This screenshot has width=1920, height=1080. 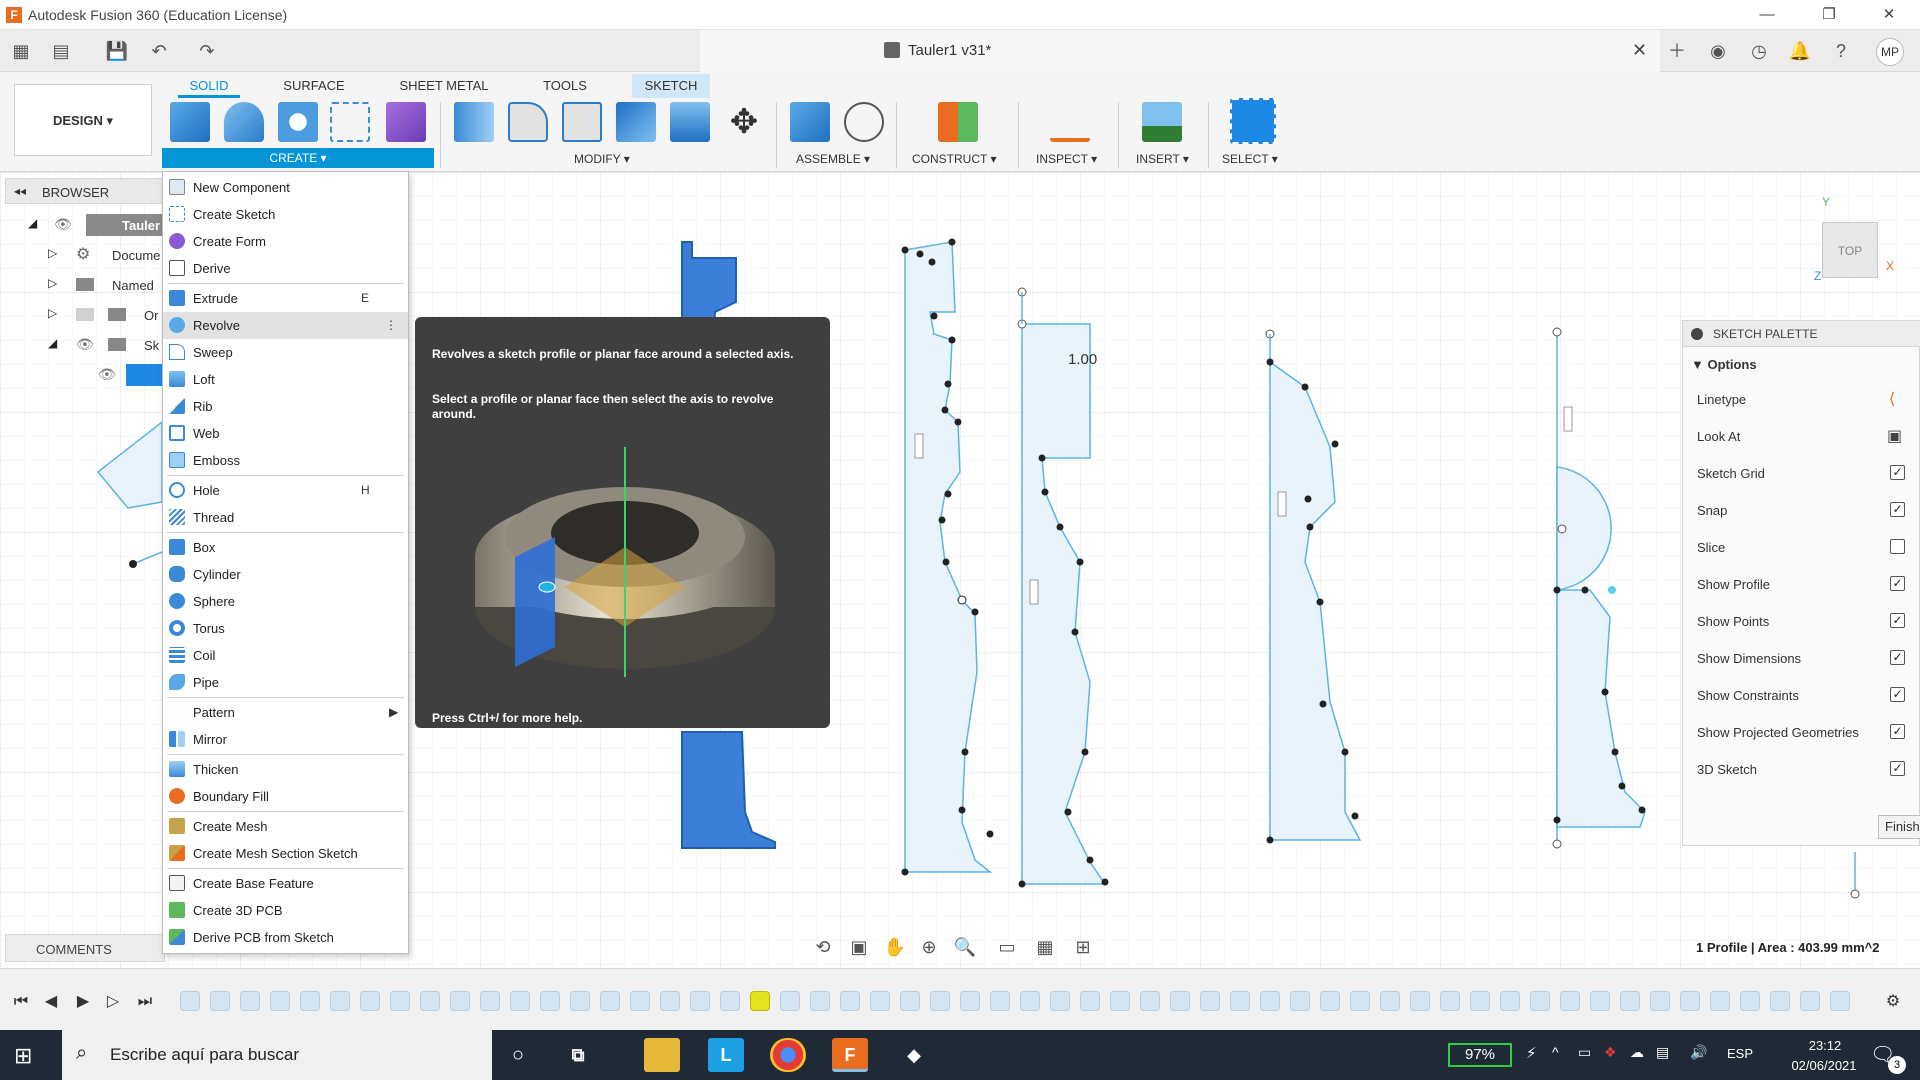 I want to click on press-pull-icon, so click(x=474, y=122).